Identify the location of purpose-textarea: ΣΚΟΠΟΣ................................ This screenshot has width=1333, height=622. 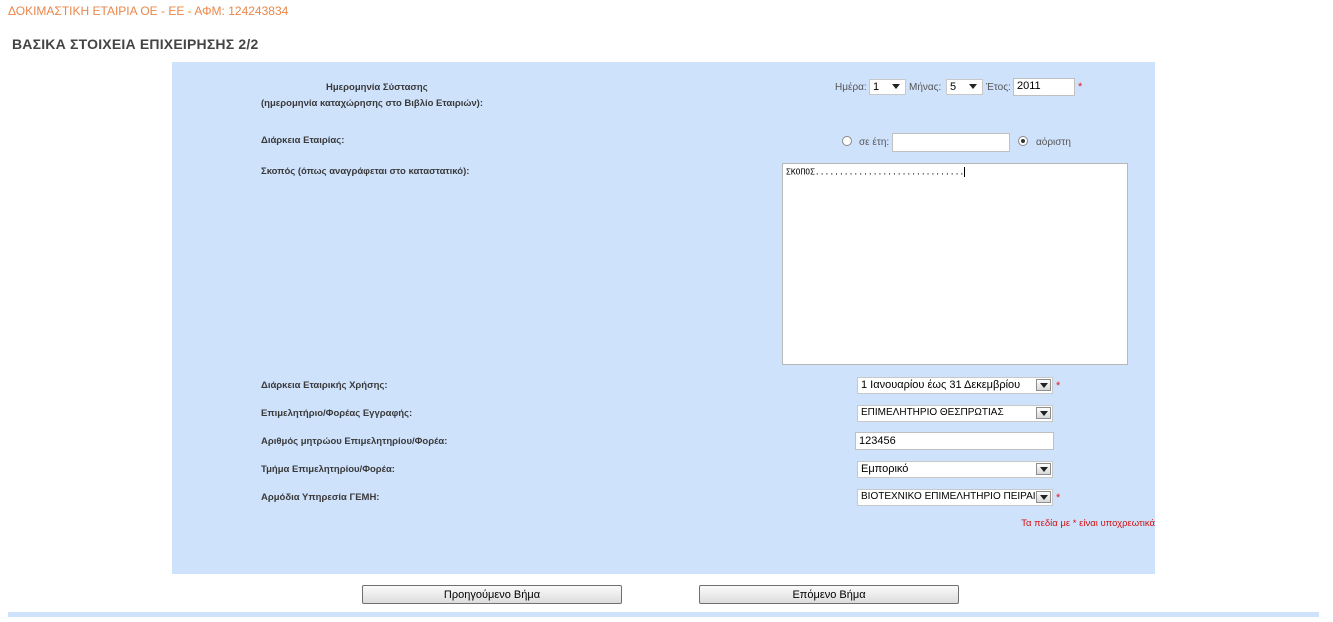
(955, 264).